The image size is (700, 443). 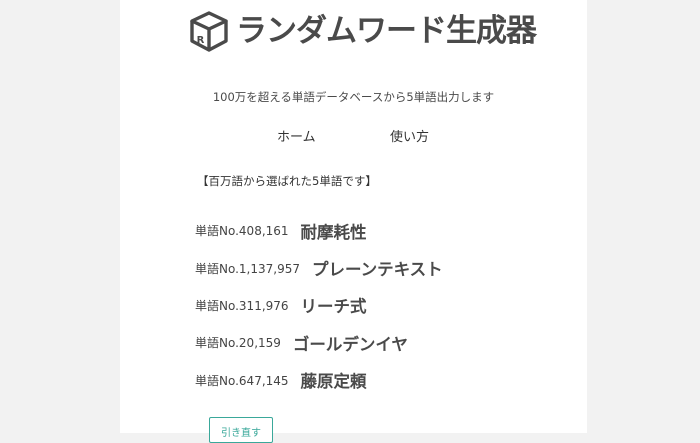 I want to click on word-text: プレーンテキスト, so click(x=377, y=270).